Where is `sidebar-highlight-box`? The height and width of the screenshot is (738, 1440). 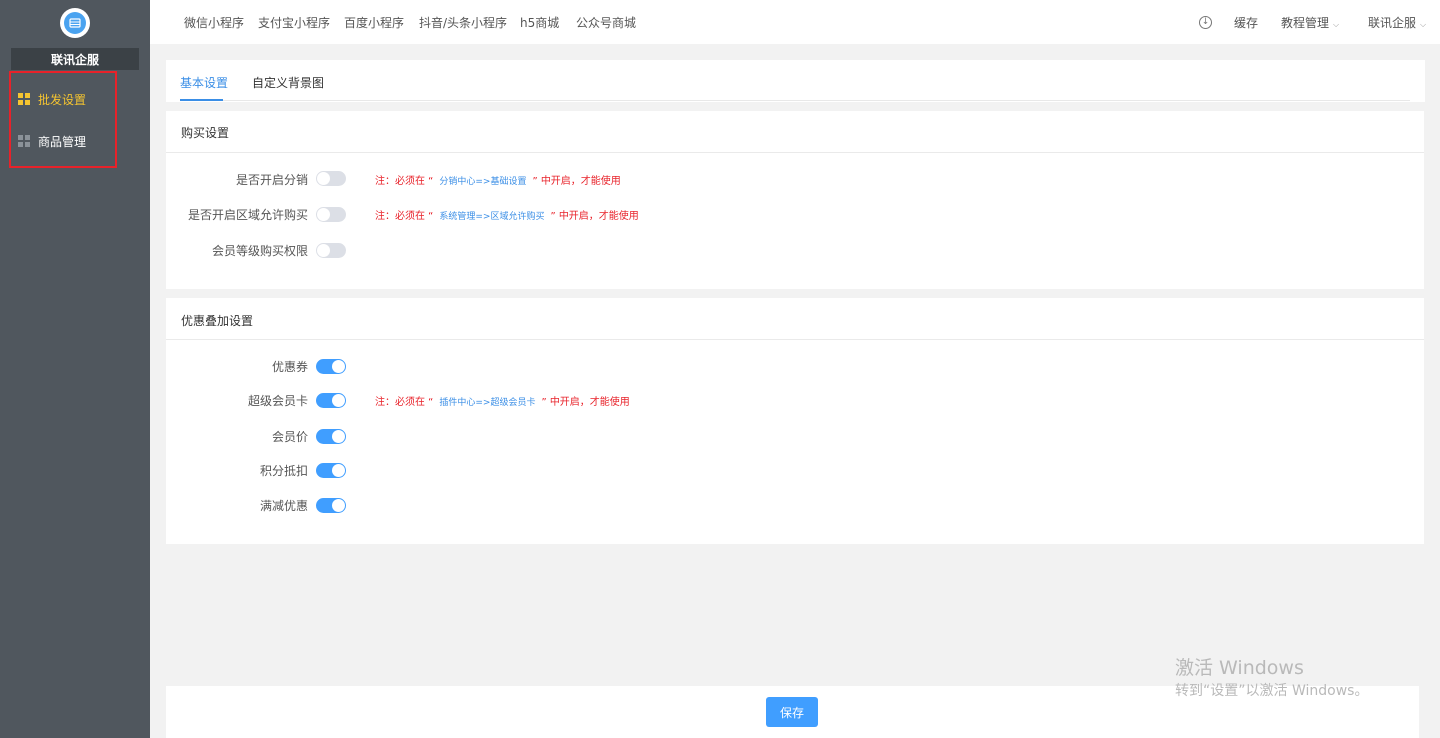
sidebar-highlight-box is located at coordinates (63, 119).